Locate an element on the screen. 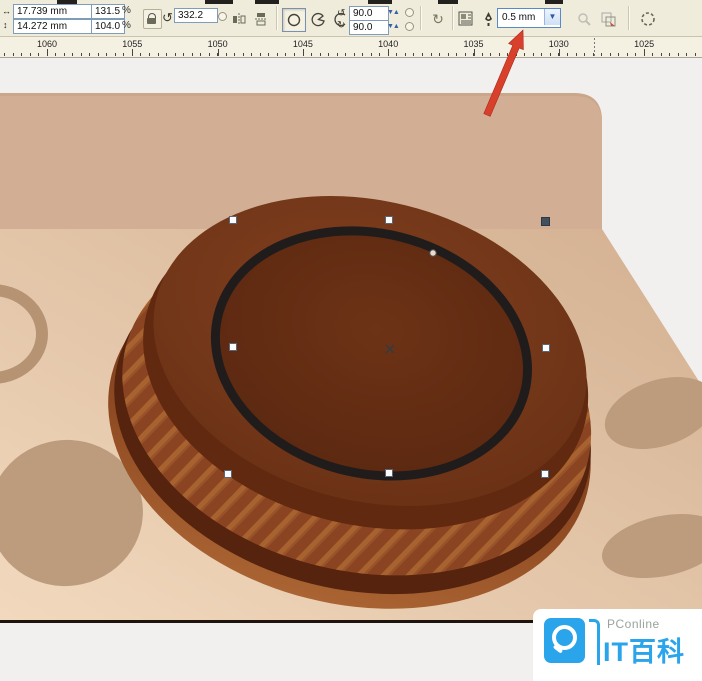  end-angle-field: 90.0 is located at coordinates (369, 27).